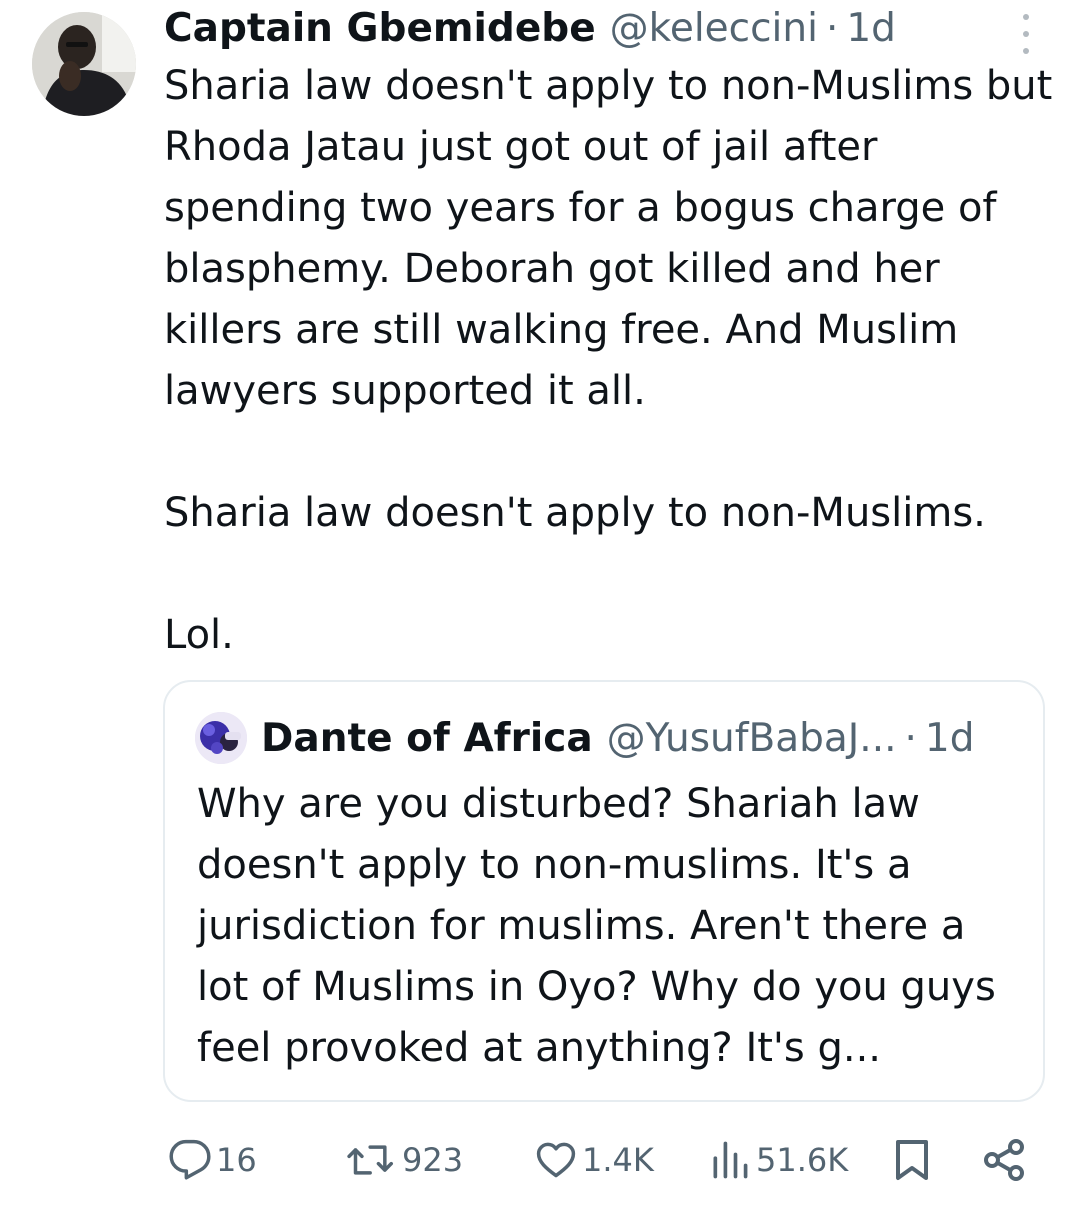  I want to click on author-handle: @keleccini, so click(714, 28).